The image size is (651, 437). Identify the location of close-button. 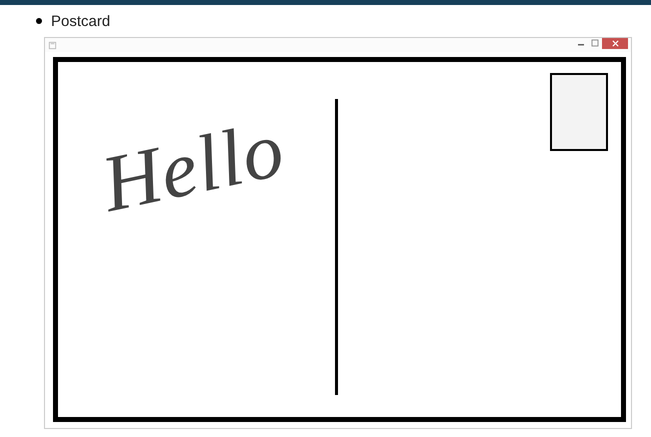
(615, 43).